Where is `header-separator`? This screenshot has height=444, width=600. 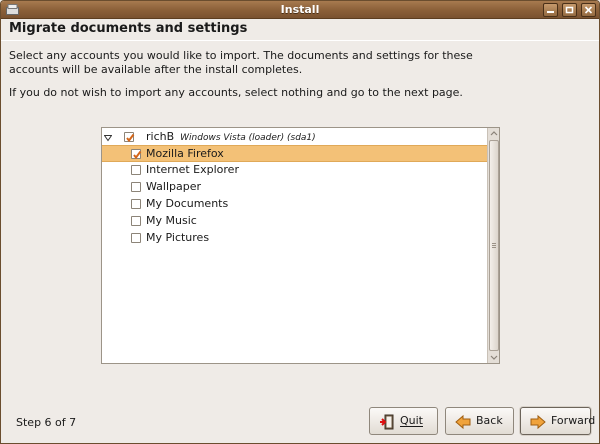
header-separator is located at coordinates (300, 40).